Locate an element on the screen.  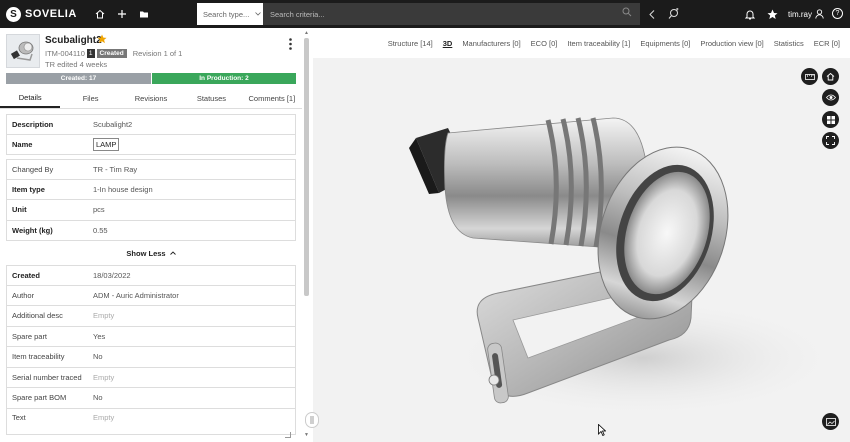
fullscreen-icon is located at coordinates (830, 140).